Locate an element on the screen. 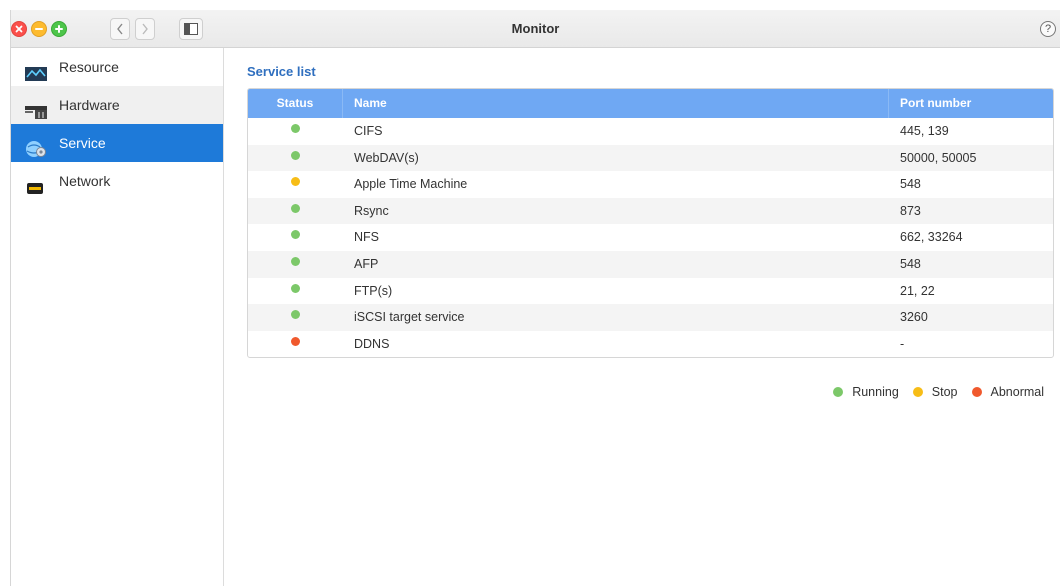 The height and width of the screenshot is (586, 1060). legend-label: Stop is located at coordinates (944, 392).